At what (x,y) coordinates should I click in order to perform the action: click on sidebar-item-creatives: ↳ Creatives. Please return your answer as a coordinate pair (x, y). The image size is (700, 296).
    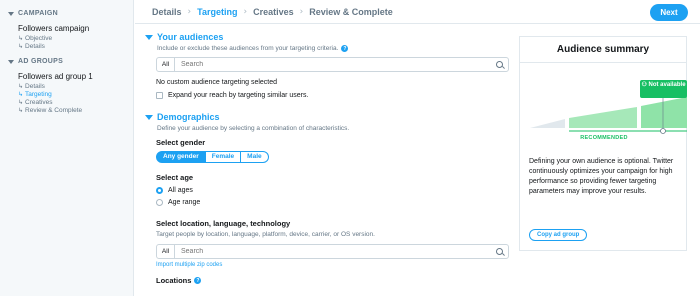
    Looking at the image, I should click on (66, 103).